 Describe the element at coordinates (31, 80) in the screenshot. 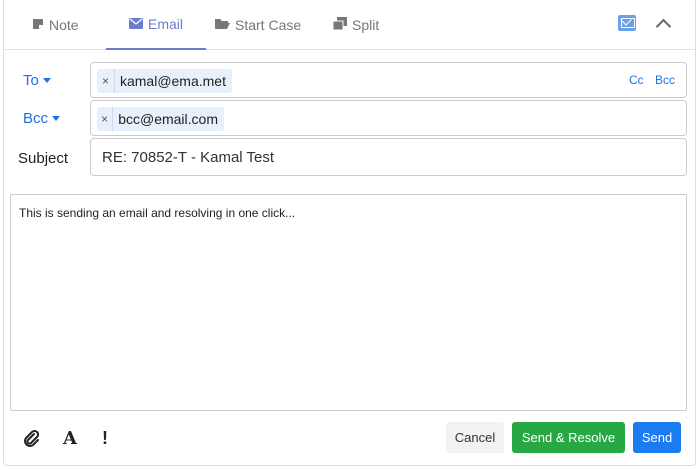

I see `to-label: To` at that location.